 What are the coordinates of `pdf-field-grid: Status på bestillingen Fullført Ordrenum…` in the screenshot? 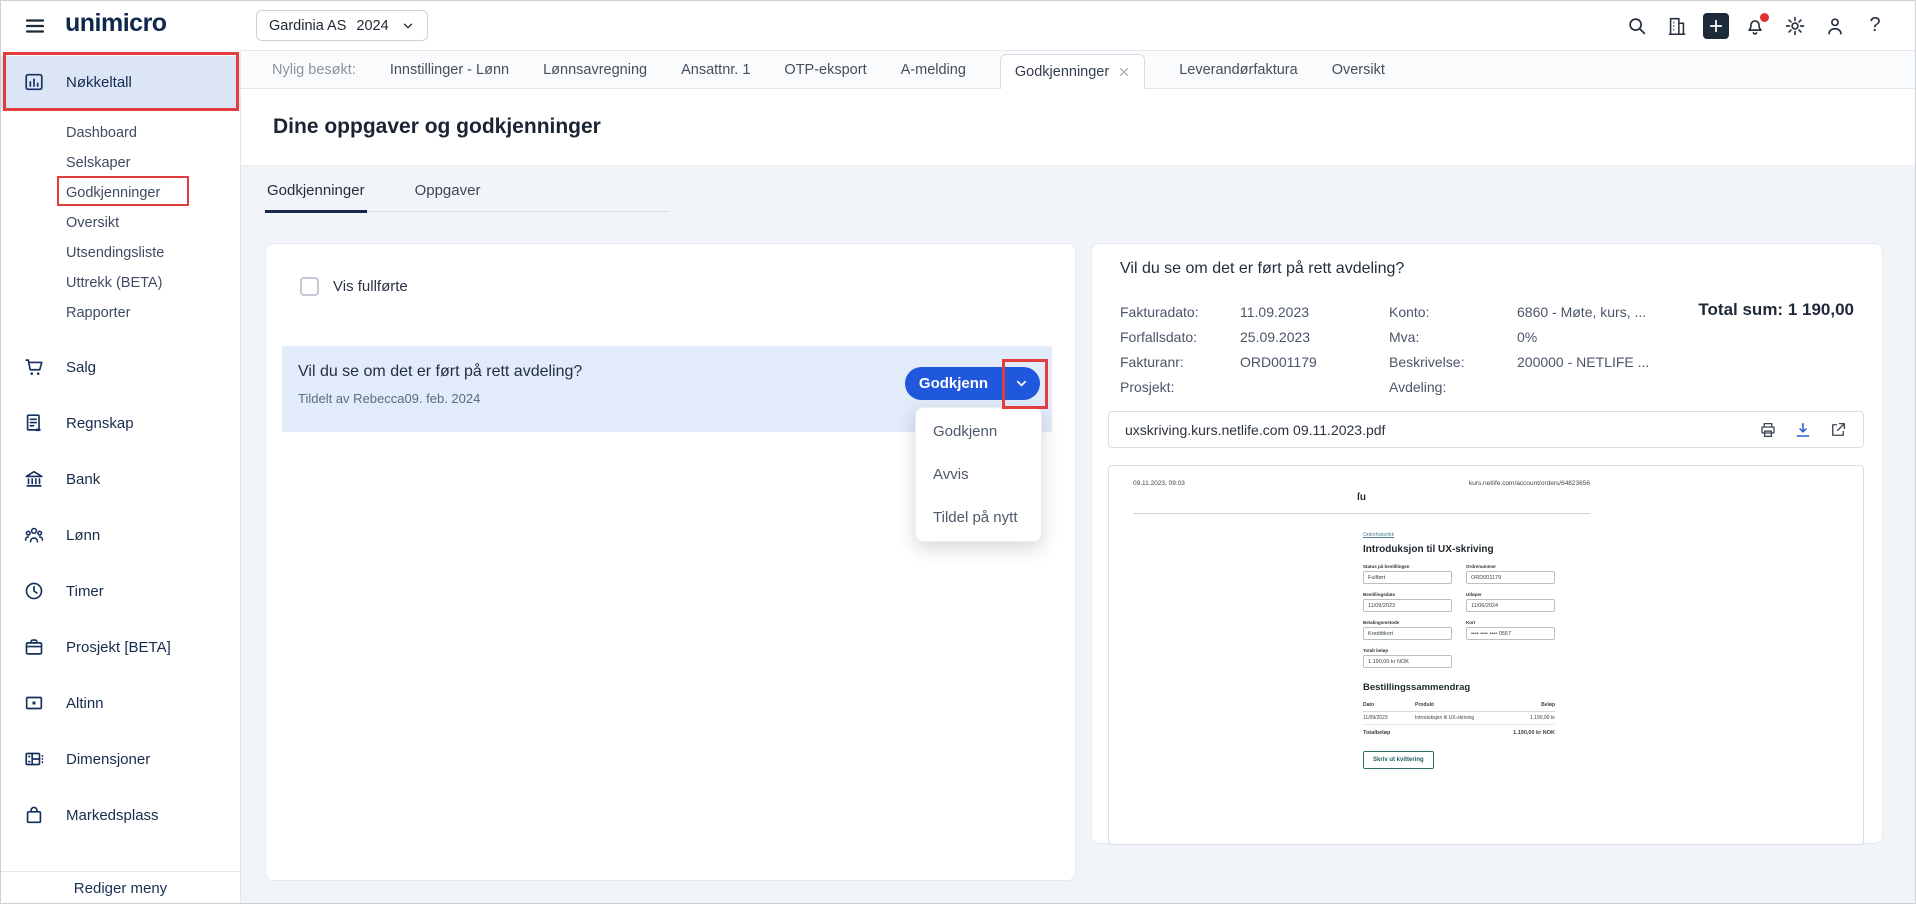 It's located at (1459, 616).